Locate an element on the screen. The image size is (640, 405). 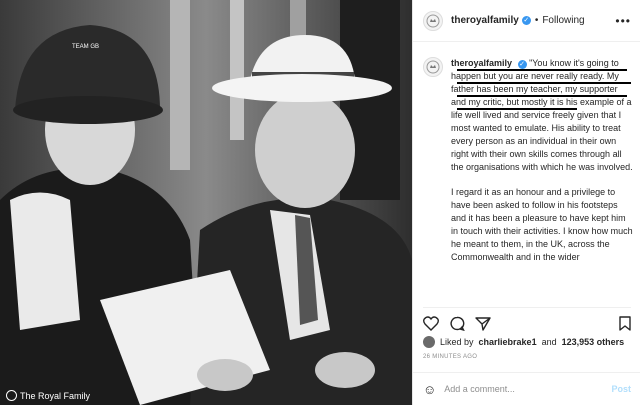
more-options-icon: ••• is located at coordinates (623, 21).